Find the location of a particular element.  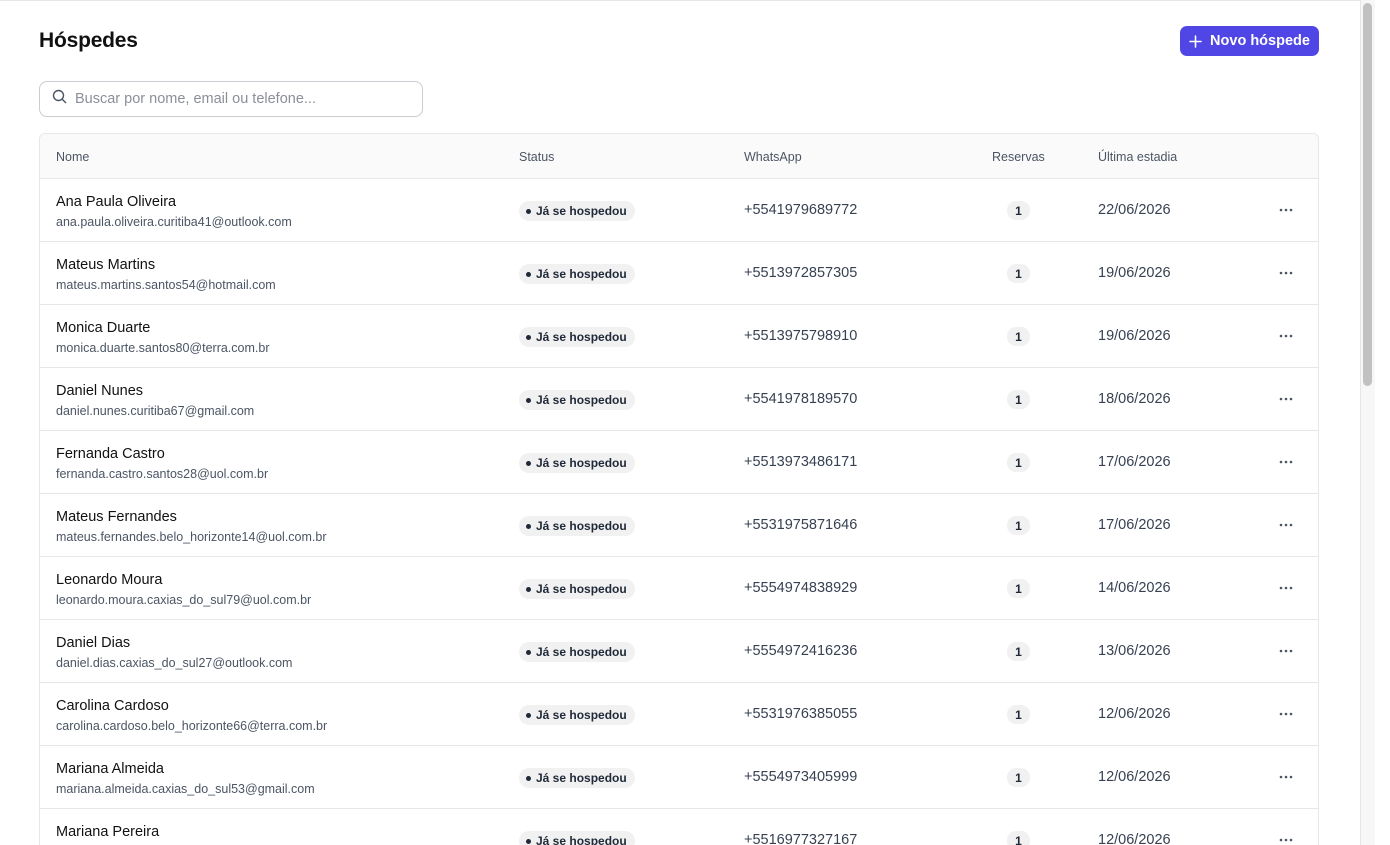

whatsapp-number: +5516977327167 is located at coordinates (801, 838).